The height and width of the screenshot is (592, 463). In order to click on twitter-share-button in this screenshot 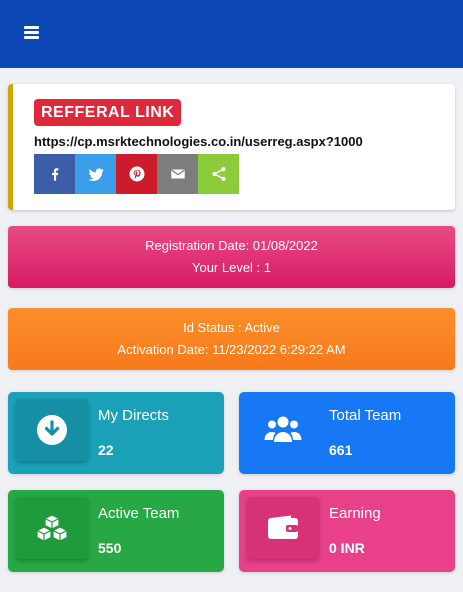, I will do `click(95, 174)`.